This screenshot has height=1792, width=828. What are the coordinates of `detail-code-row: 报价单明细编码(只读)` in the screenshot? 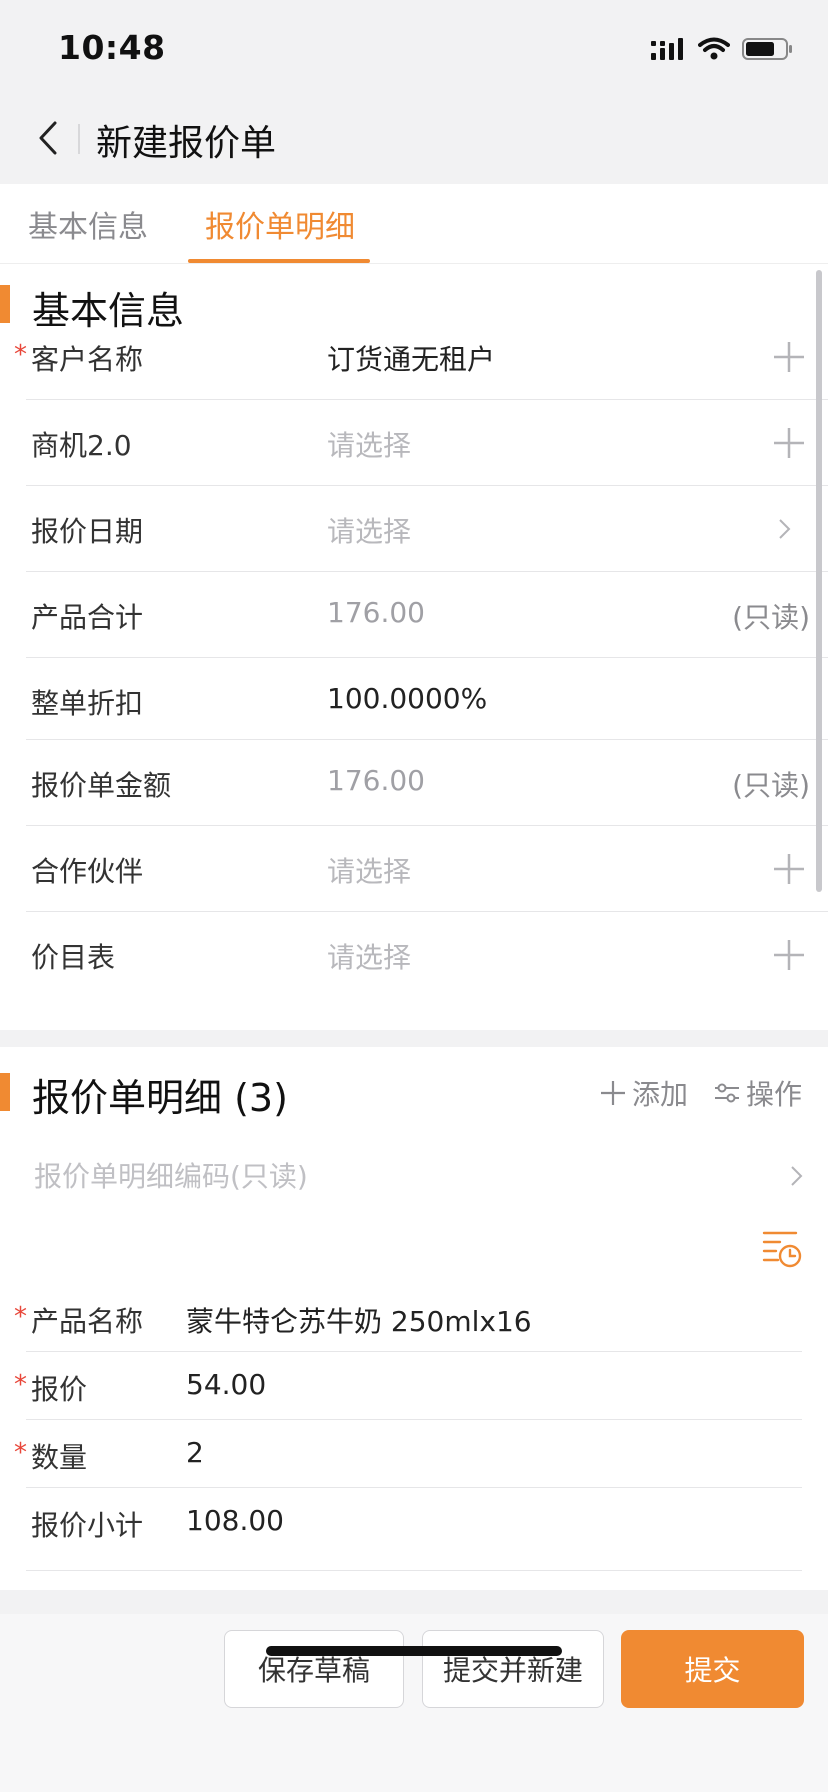 It's located at (419, 1179).